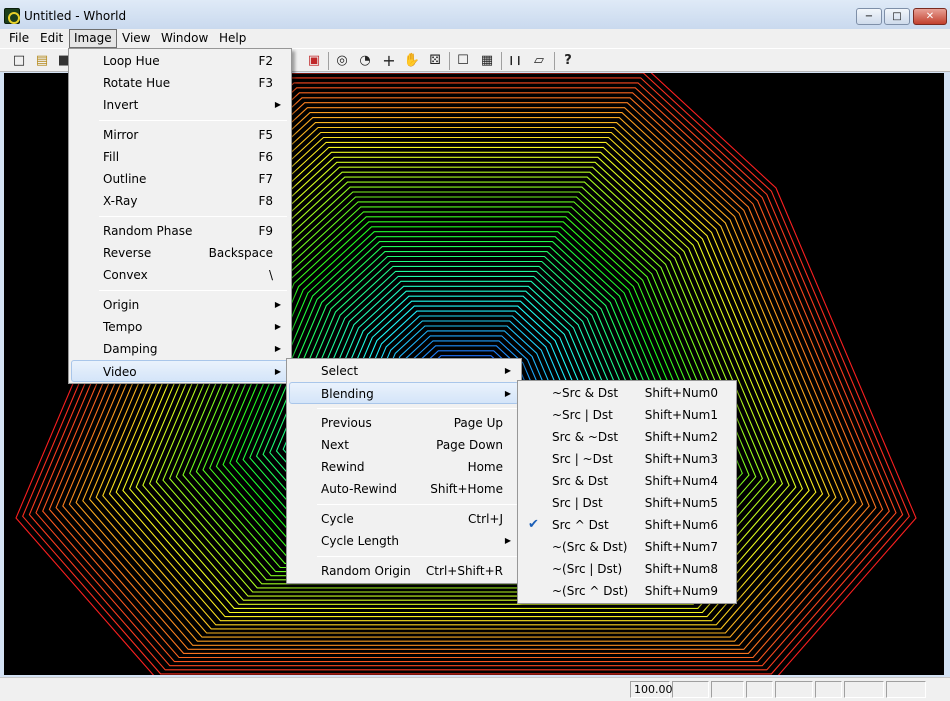 The width and height of the screenshot is (950, 701). I want to click on menu-item-shortcut: Shift+Num7, so click(681, 547).